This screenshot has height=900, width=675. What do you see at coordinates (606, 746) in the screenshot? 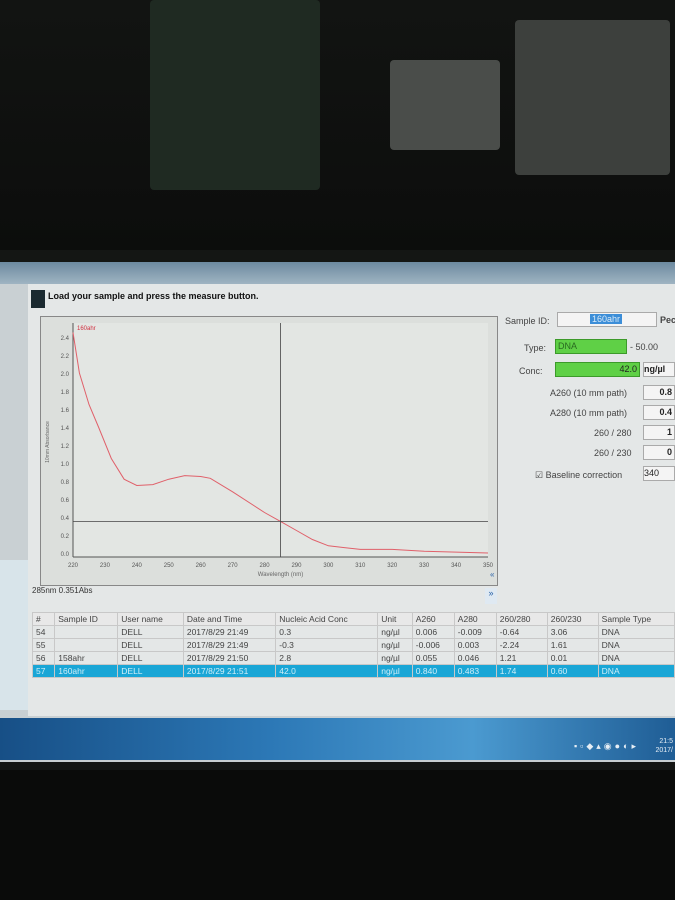
I see `system-tray-icons: ▪▫◆▴◉●◐▸` at bounding box center [606, 746].